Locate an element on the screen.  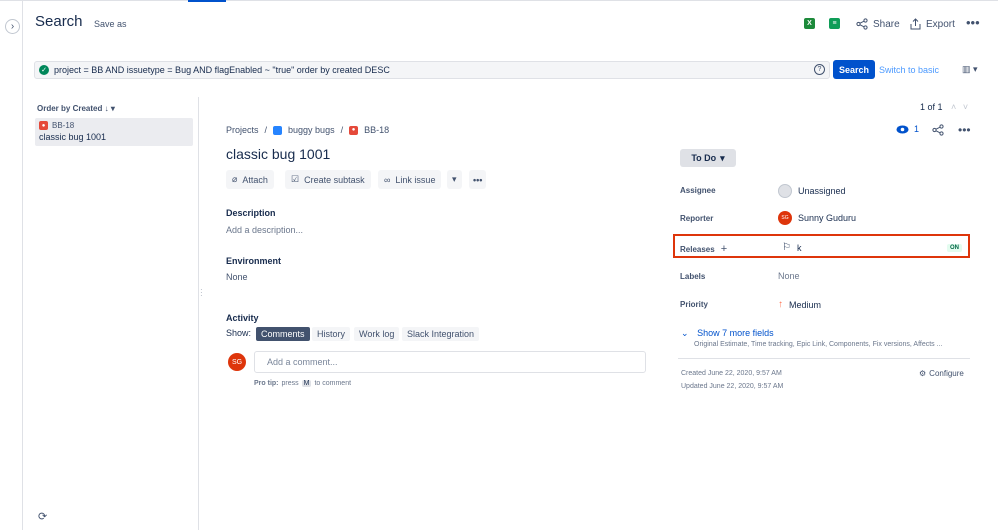
assignee-field: Unassigned is located at coordinates (812, 191).